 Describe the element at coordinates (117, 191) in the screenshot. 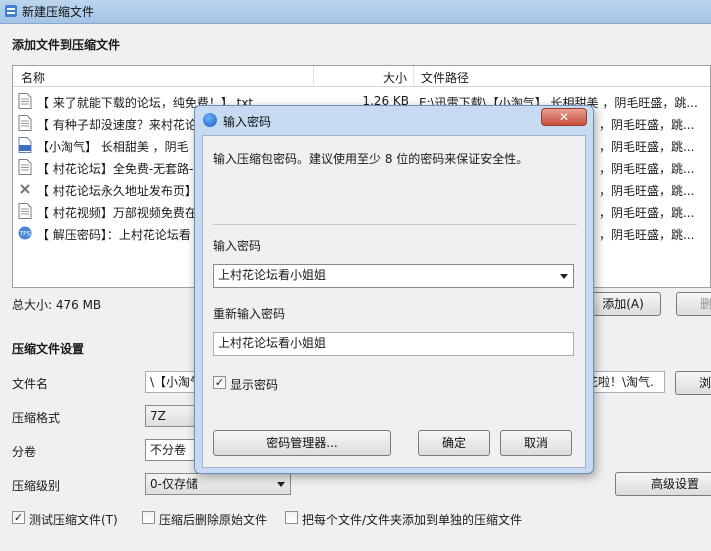

I see `file-name: 【 村花论坛永久地址发布页】` at that location.